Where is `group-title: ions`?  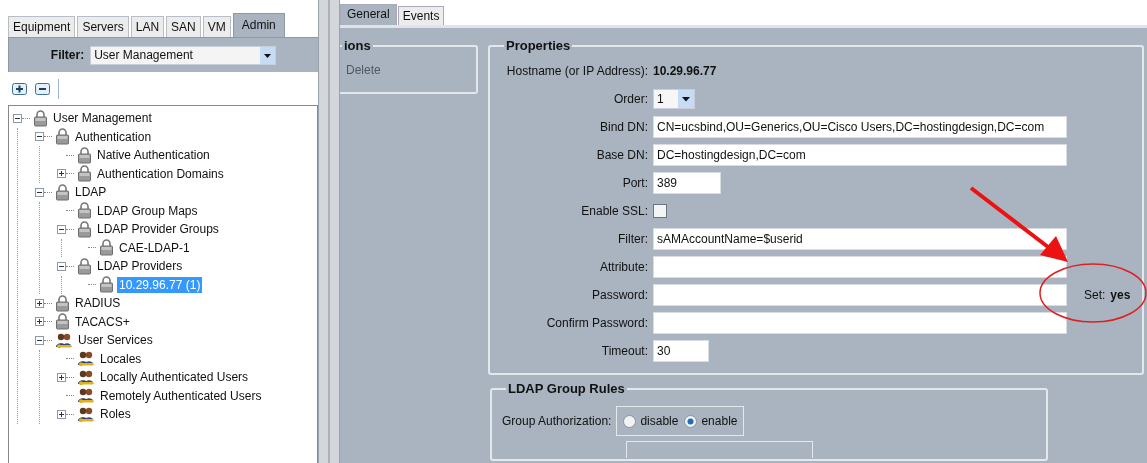
group-title: ions is located at coordinates (357, 45).